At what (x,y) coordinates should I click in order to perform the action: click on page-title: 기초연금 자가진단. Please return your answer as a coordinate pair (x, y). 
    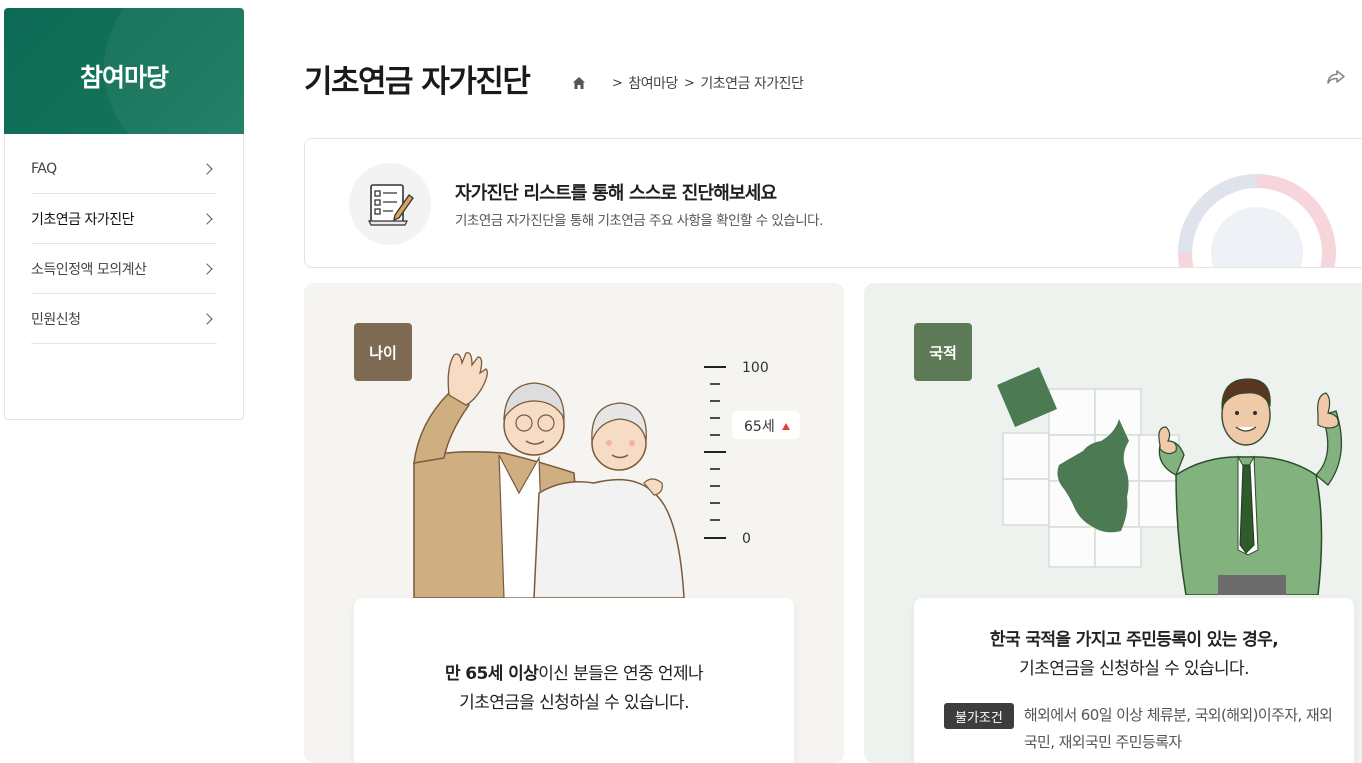
    Looking at the image, I should click on (417, 82).